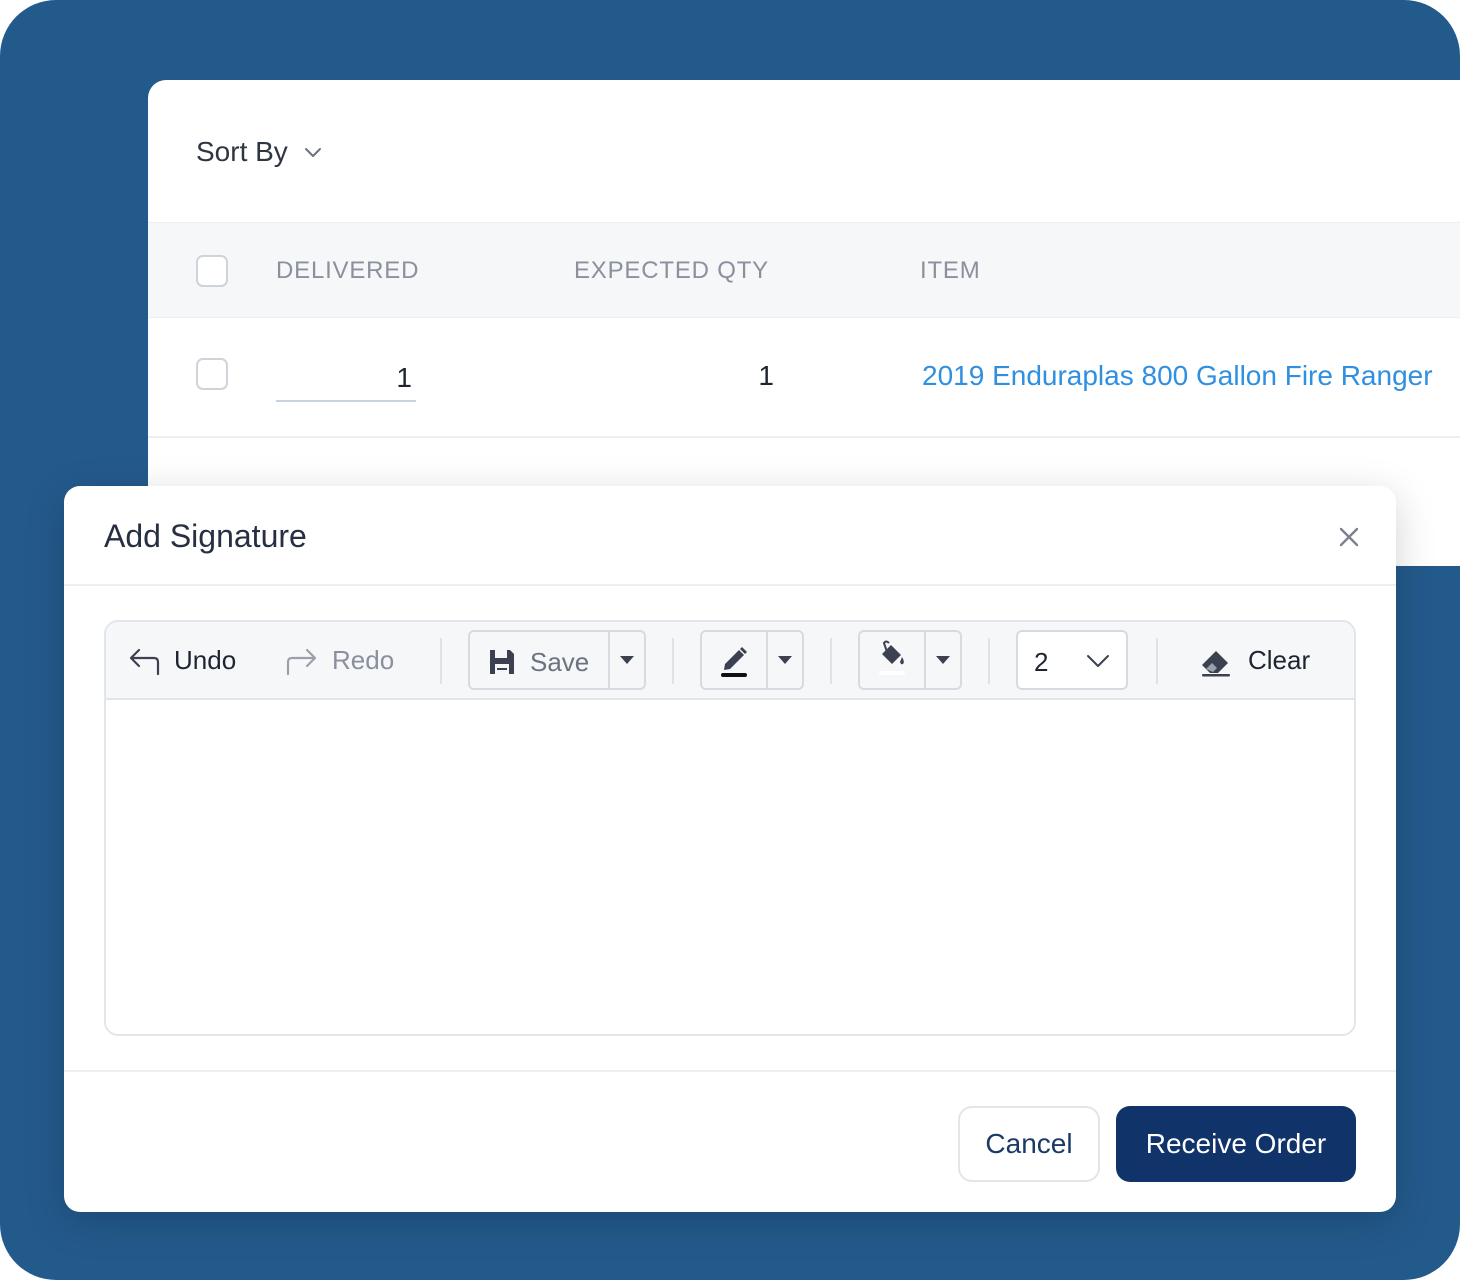 The image size is (1460, 1280). I want to click on row-checkbox, so click(212, 374).